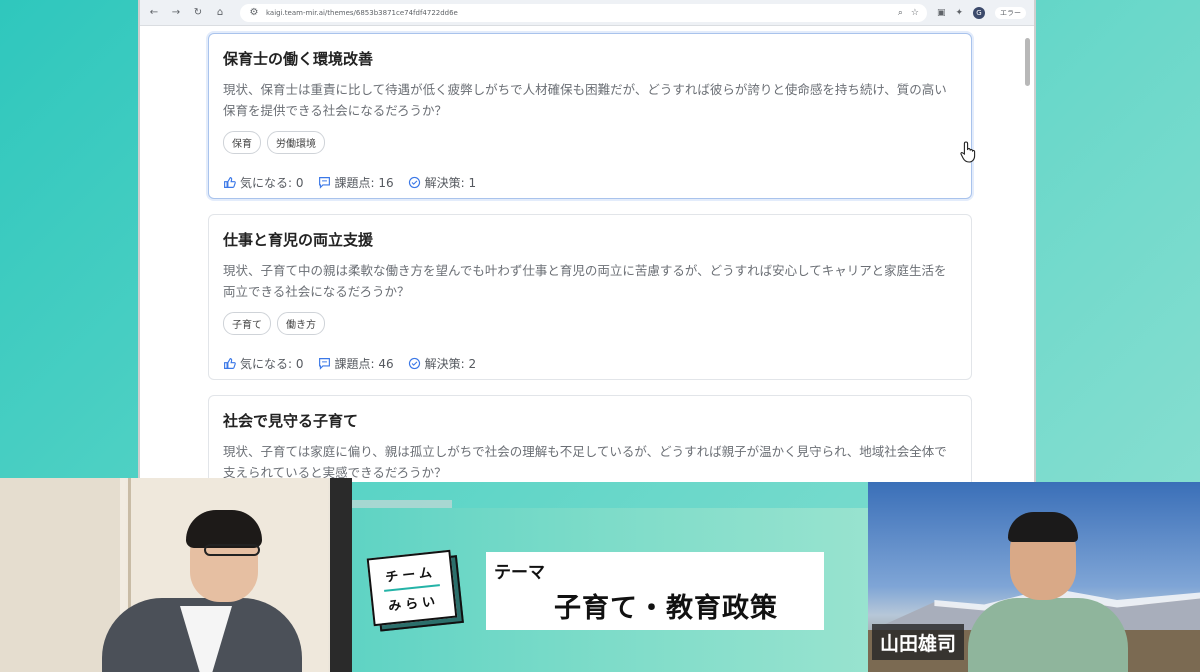 This screenshot has width=1200, height=672. I want to click on bookmark-star-icon: ☆, so click(915, 13).